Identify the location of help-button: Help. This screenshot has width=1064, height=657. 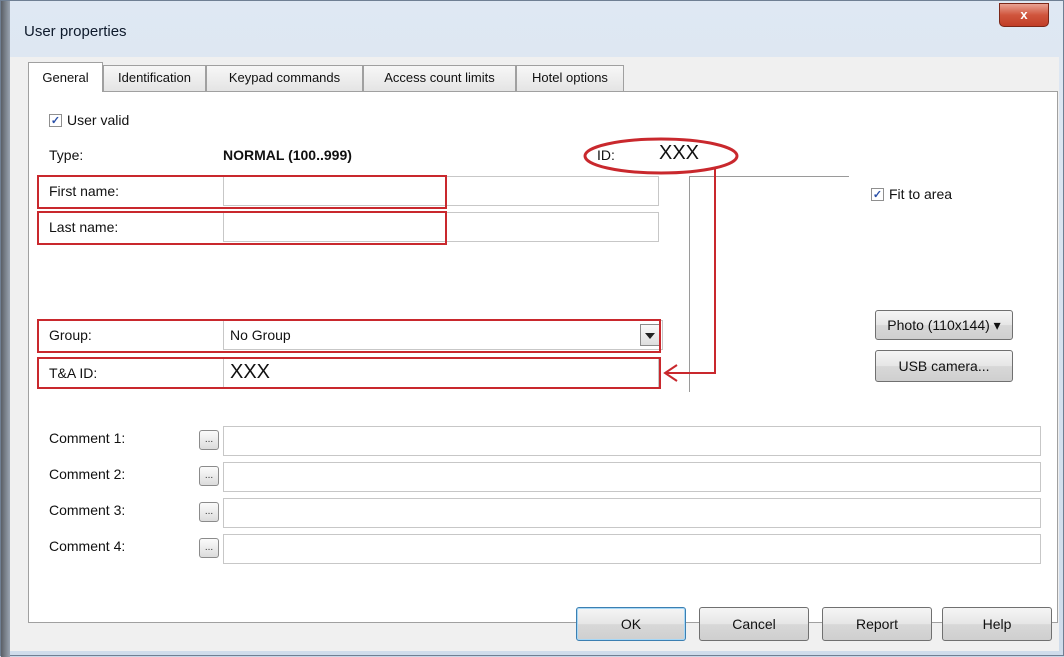
(997, 624).